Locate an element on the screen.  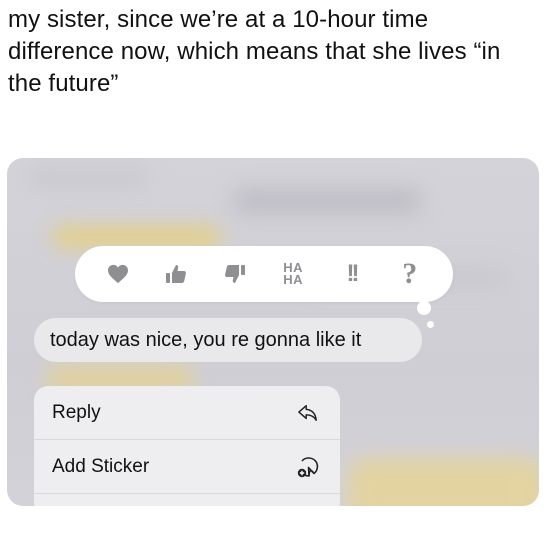
context-menu: Reply Add Sticker is located at coordinates (187, 446).